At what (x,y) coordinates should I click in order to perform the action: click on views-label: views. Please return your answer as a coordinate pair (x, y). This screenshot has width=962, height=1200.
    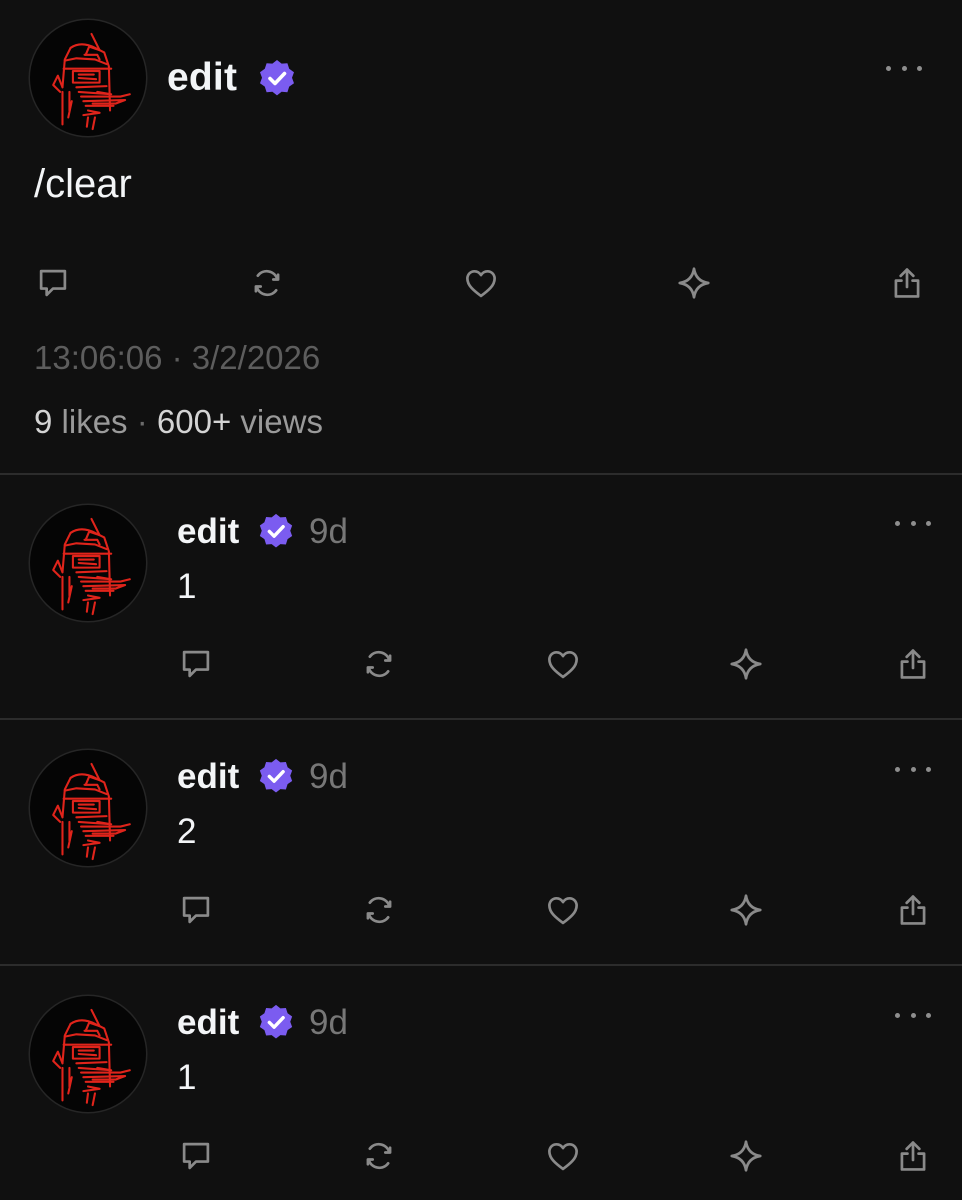
    Looking at the image, I should click on (281, 421).